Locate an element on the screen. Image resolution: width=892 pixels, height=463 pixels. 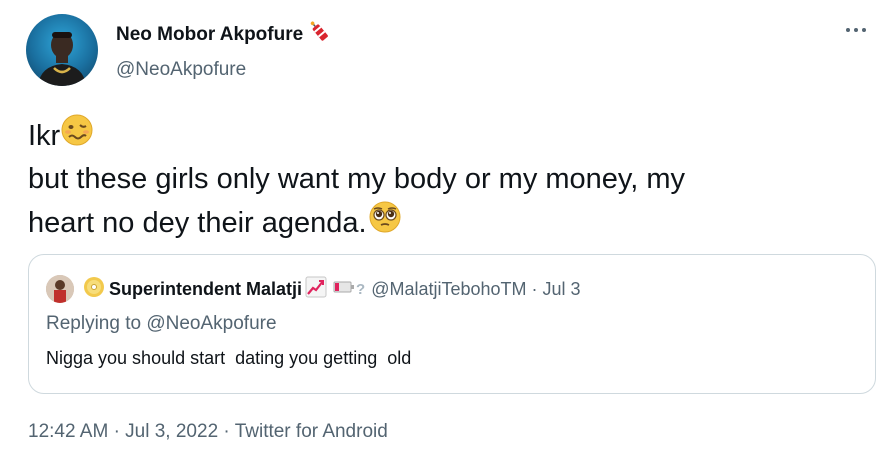
tweet-line-1: Ikr is located at coordinates (443, 136).